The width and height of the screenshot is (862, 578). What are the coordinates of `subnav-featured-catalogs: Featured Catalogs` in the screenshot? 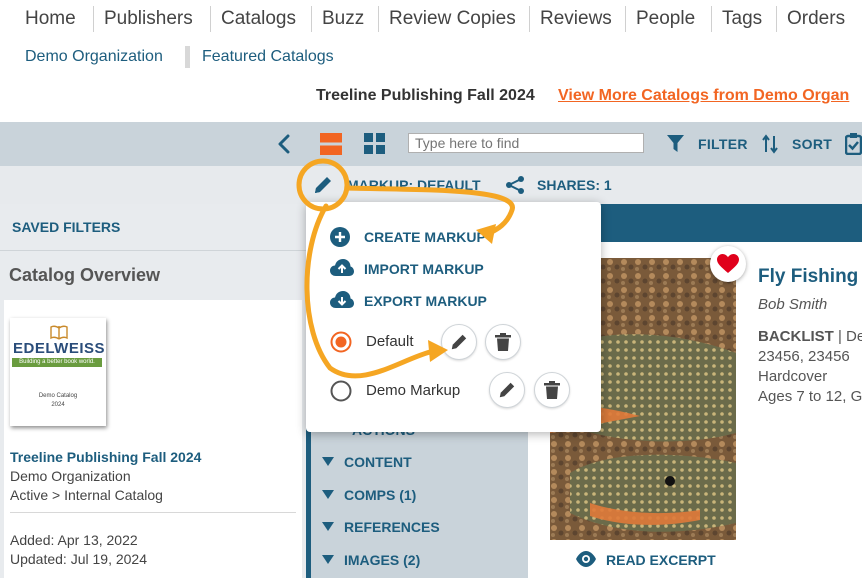 It's located at (268, 57).